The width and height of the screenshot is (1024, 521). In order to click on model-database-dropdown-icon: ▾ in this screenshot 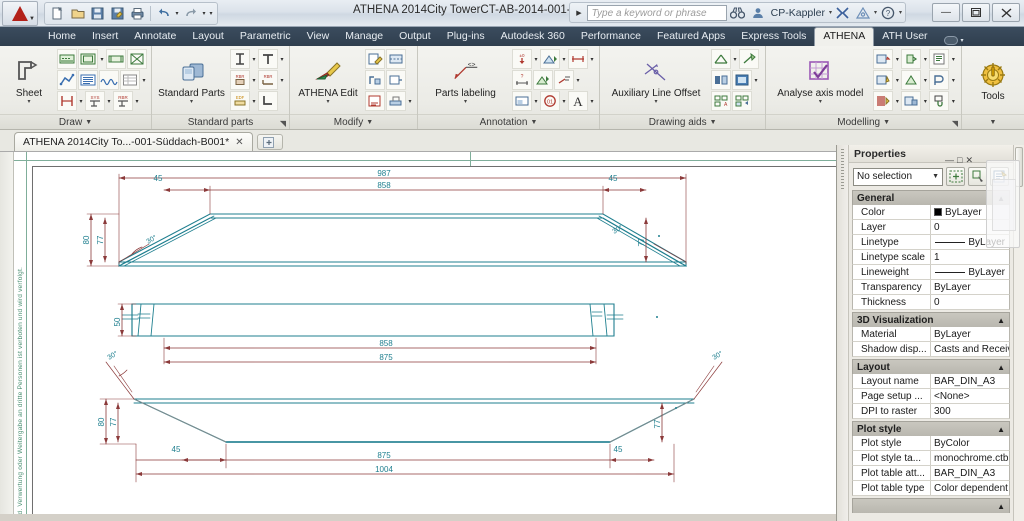, I will do `click(925, 101)`.